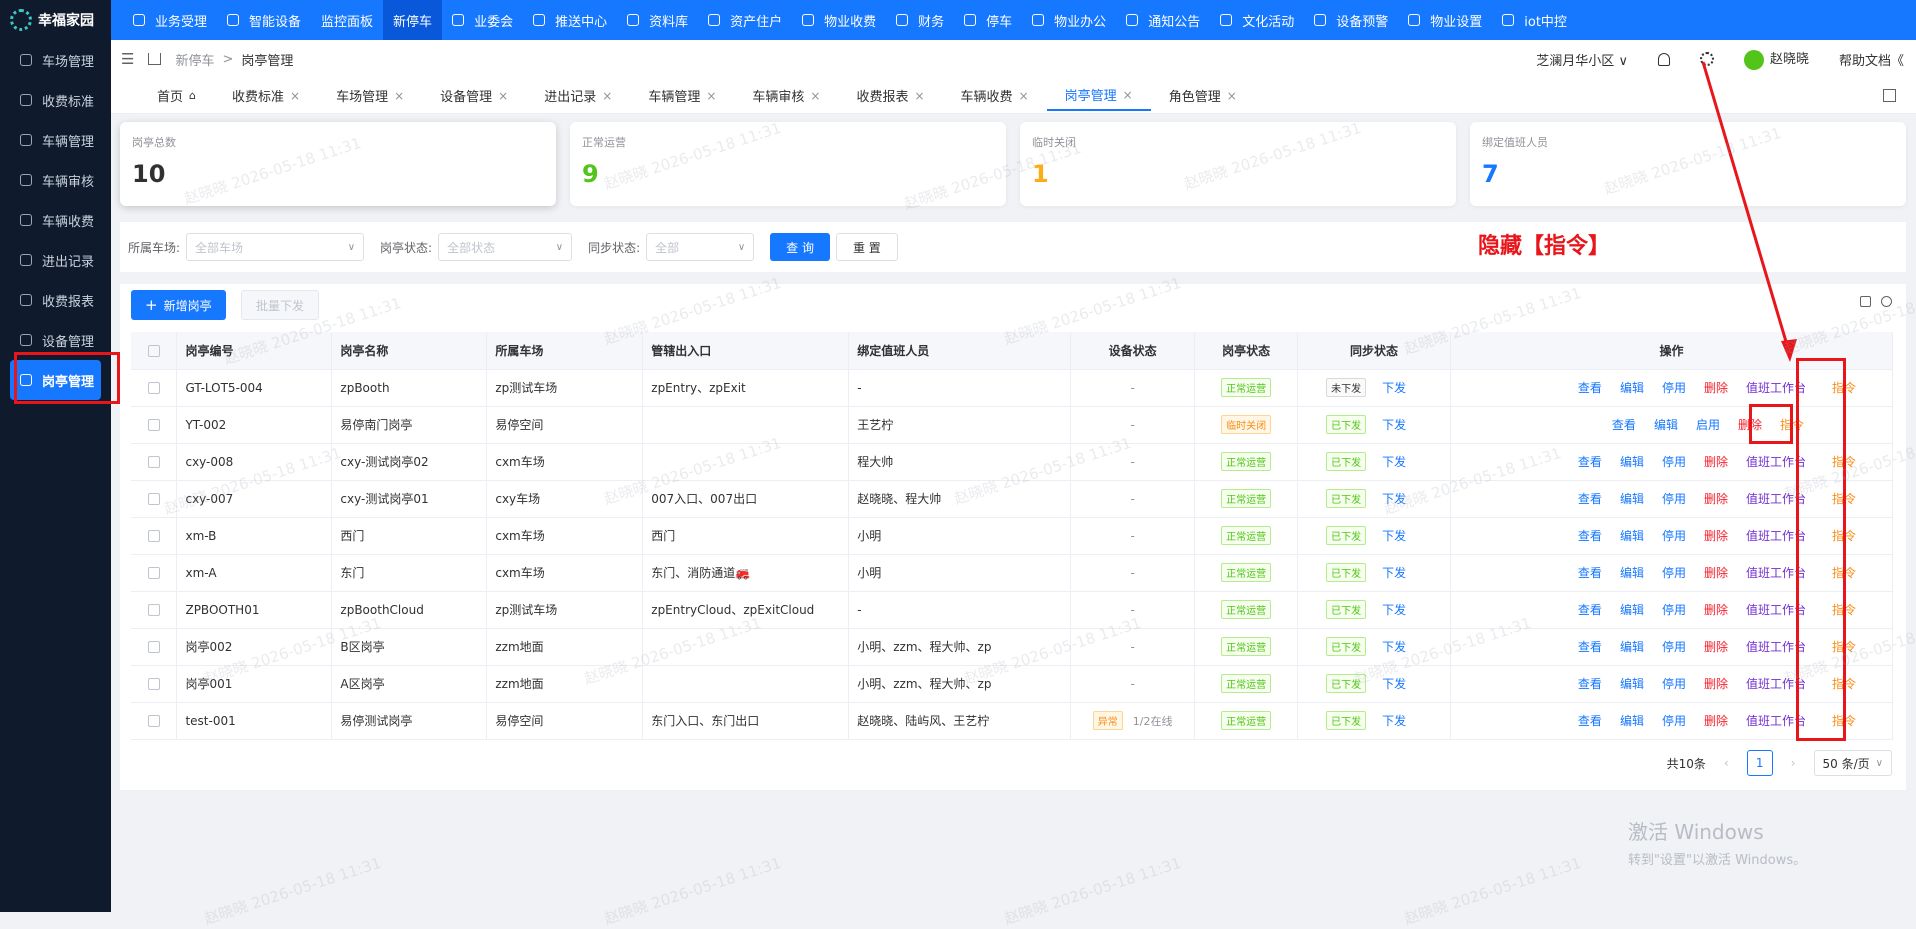 This screenshot has width=1916, height=929. What do you see at coordinates (1749, 211) in the screenshot?
I see `annotation-arrow` at bounding box center [1749, 211].